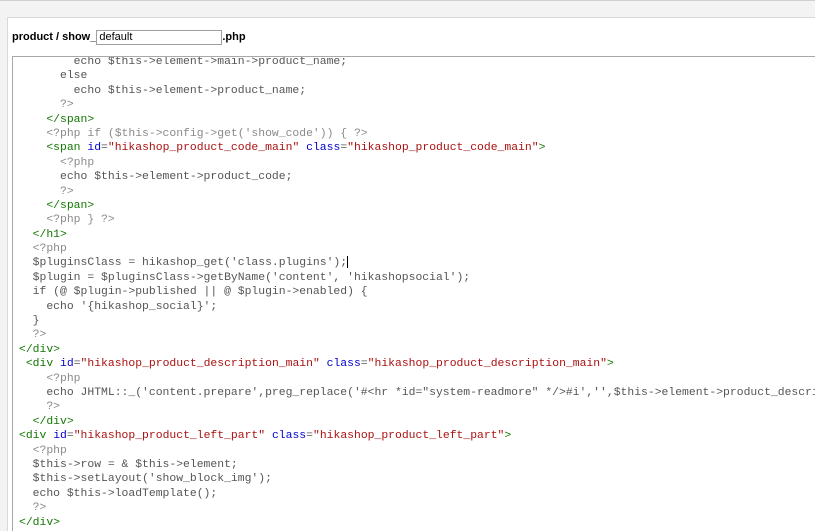 The image size is (815, 531). I want to click on text-cursor, so click(348, 262).